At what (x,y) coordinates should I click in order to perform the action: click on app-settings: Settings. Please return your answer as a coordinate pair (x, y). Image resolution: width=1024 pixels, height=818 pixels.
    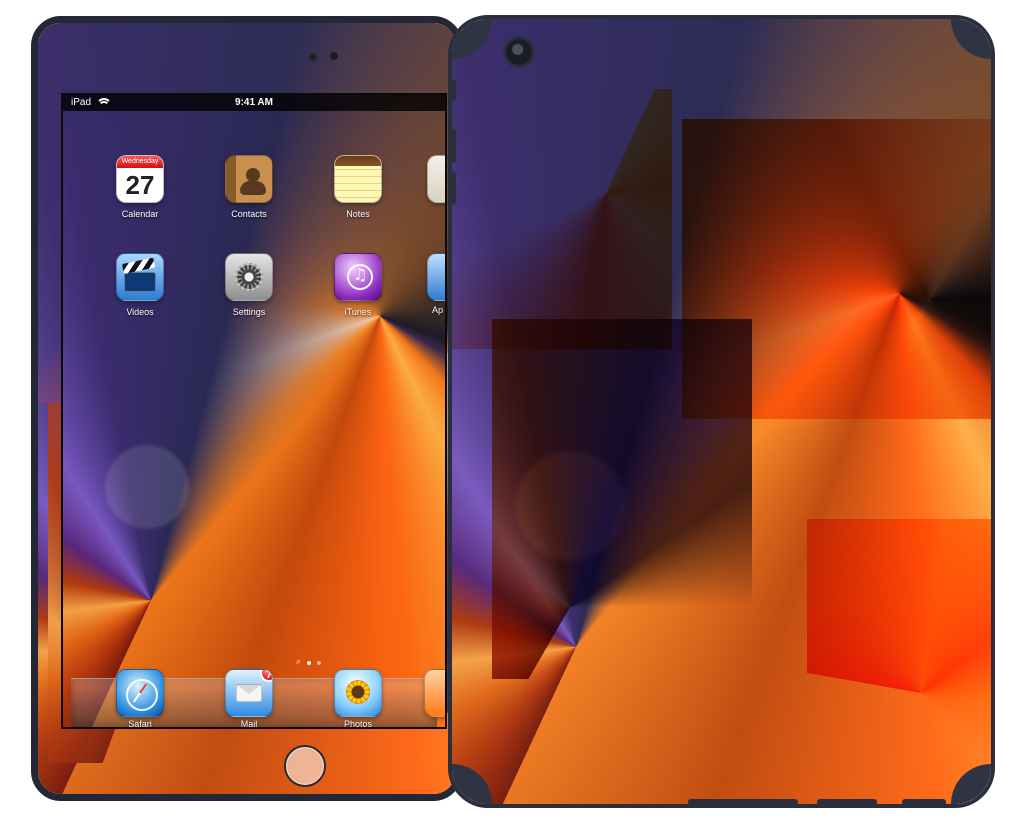
    Looking at the image, I should click on (249, 295).